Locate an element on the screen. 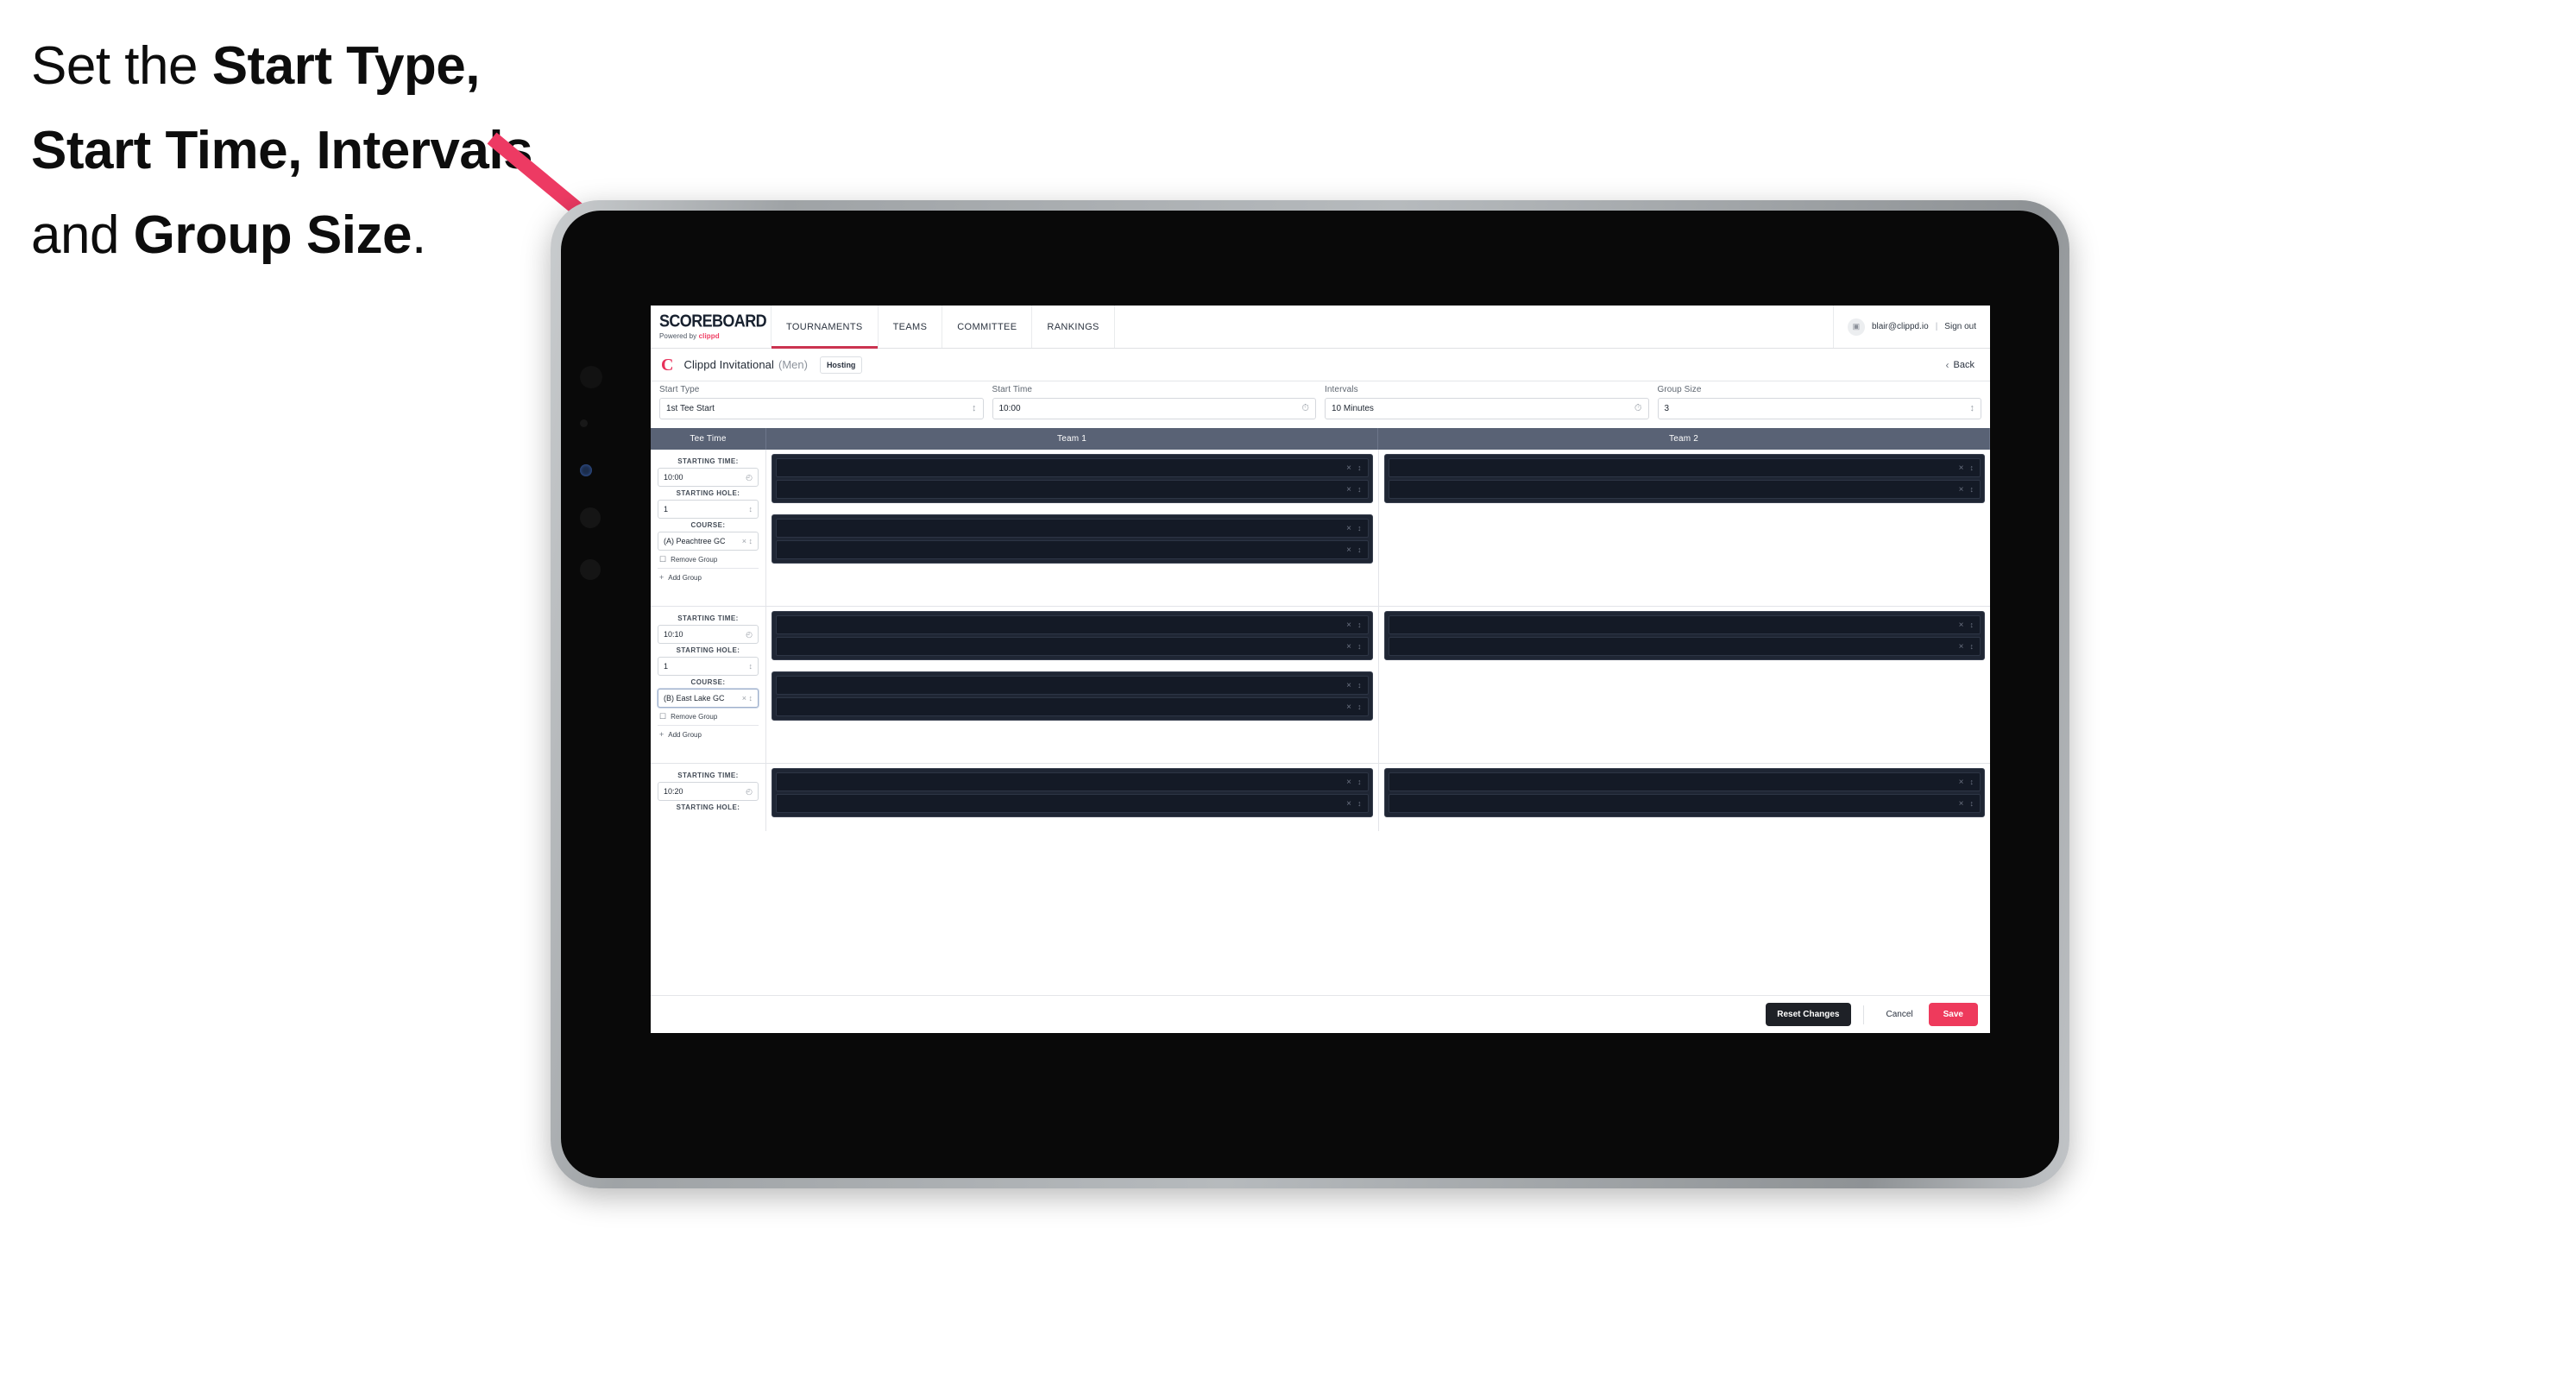 The width and height of the screenshot is (2576, 1386). starting-time-input-value: 10:10 is located at coordinates (673, 635).